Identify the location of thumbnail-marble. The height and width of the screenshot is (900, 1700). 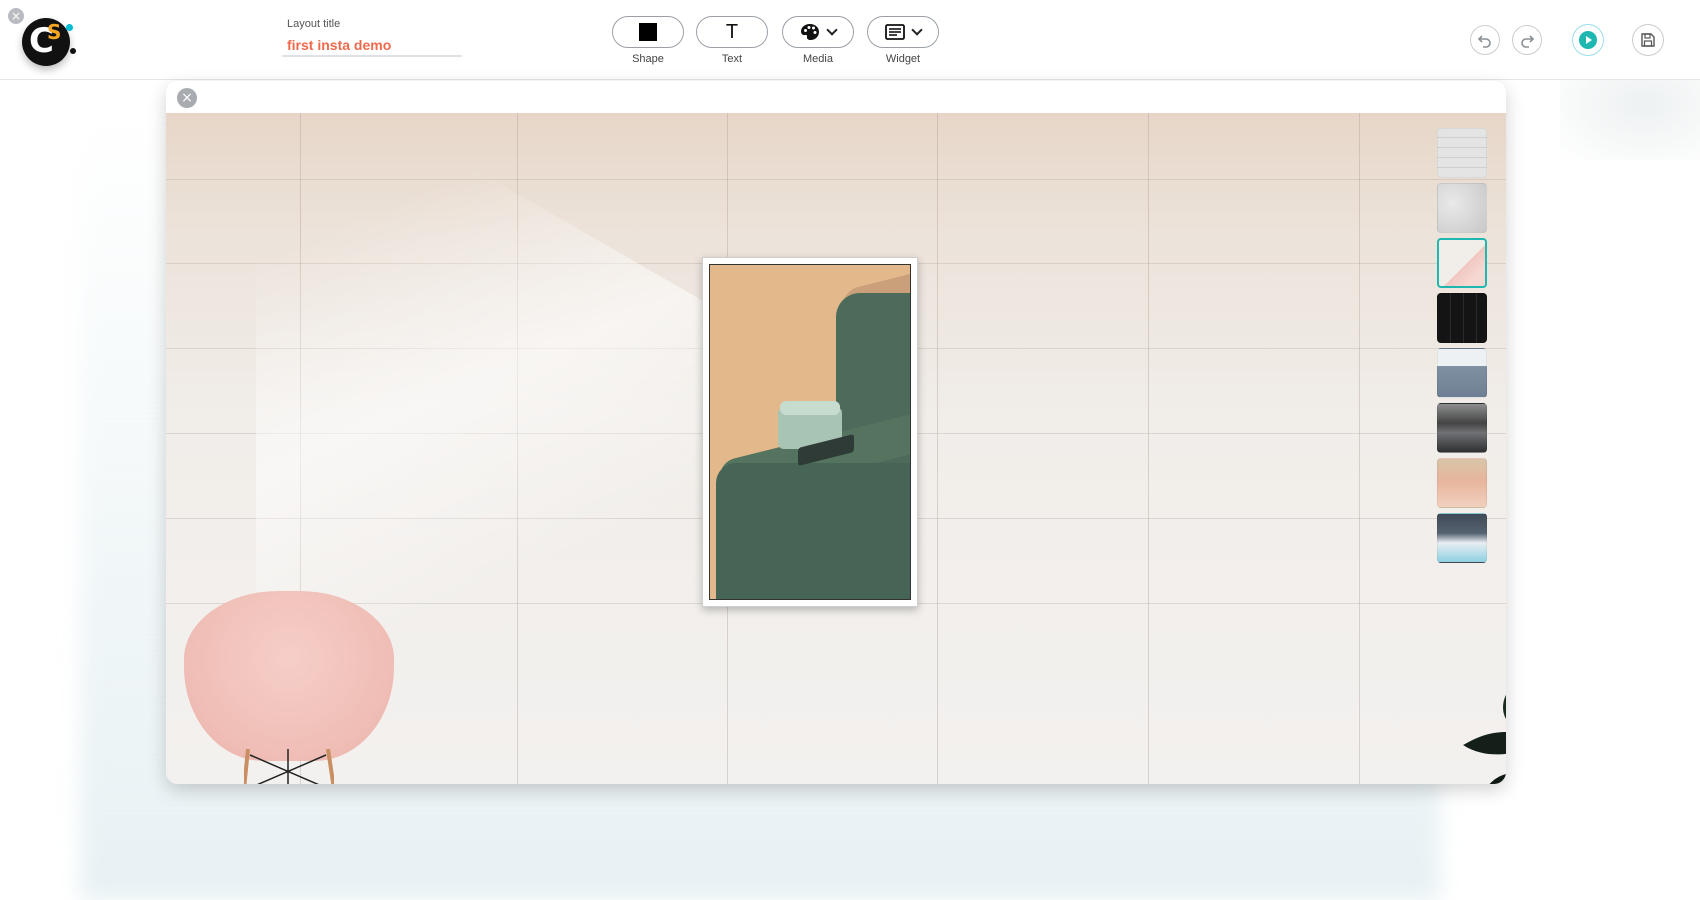
(1462, 208).